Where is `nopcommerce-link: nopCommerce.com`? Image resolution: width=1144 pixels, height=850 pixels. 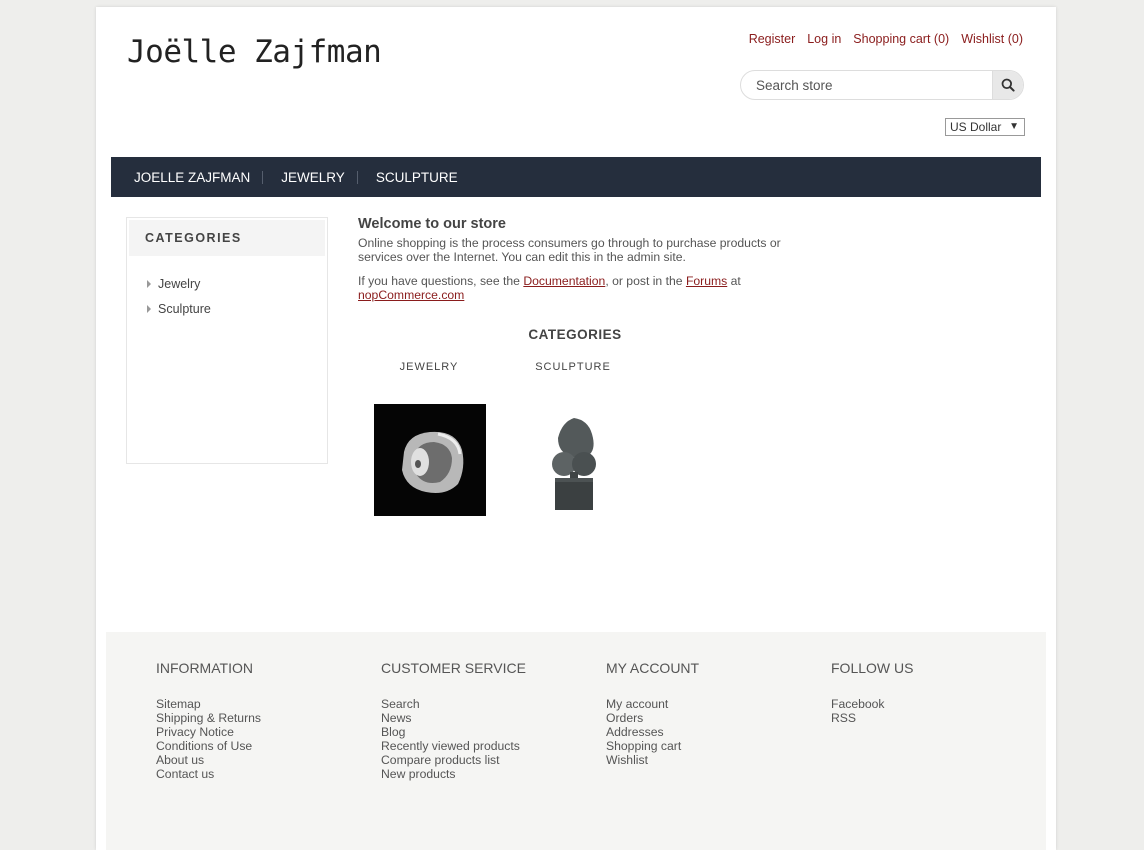
nopcommerce-link: nopCommerce.com is located at coordinates (411, 295).